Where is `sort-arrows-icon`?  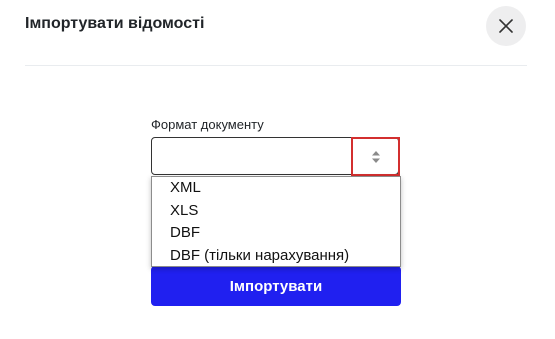
sort-arrows-icon is located at coordinates (375, 156).